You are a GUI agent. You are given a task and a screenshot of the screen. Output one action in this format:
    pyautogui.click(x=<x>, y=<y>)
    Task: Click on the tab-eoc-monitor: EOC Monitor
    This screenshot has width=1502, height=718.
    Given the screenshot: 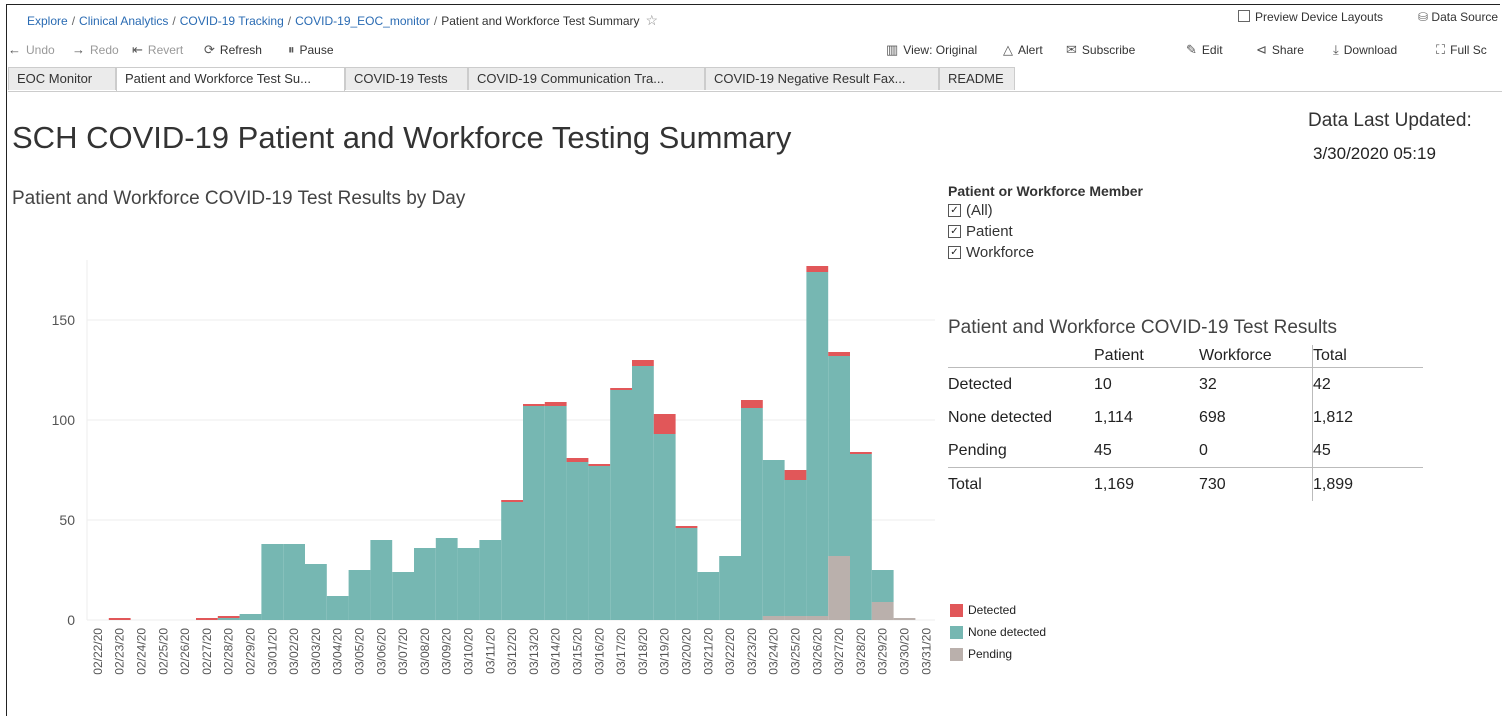 What is the action you would take?
    pyautogui.click(x=62, y=78)
    